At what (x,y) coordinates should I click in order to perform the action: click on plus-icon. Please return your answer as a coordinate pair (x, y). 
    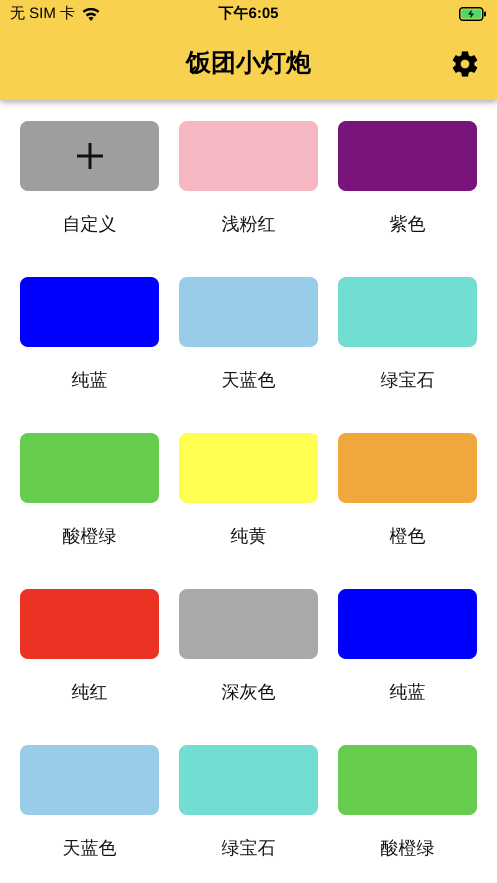
    Looking at the image, I should click on (89, 156).